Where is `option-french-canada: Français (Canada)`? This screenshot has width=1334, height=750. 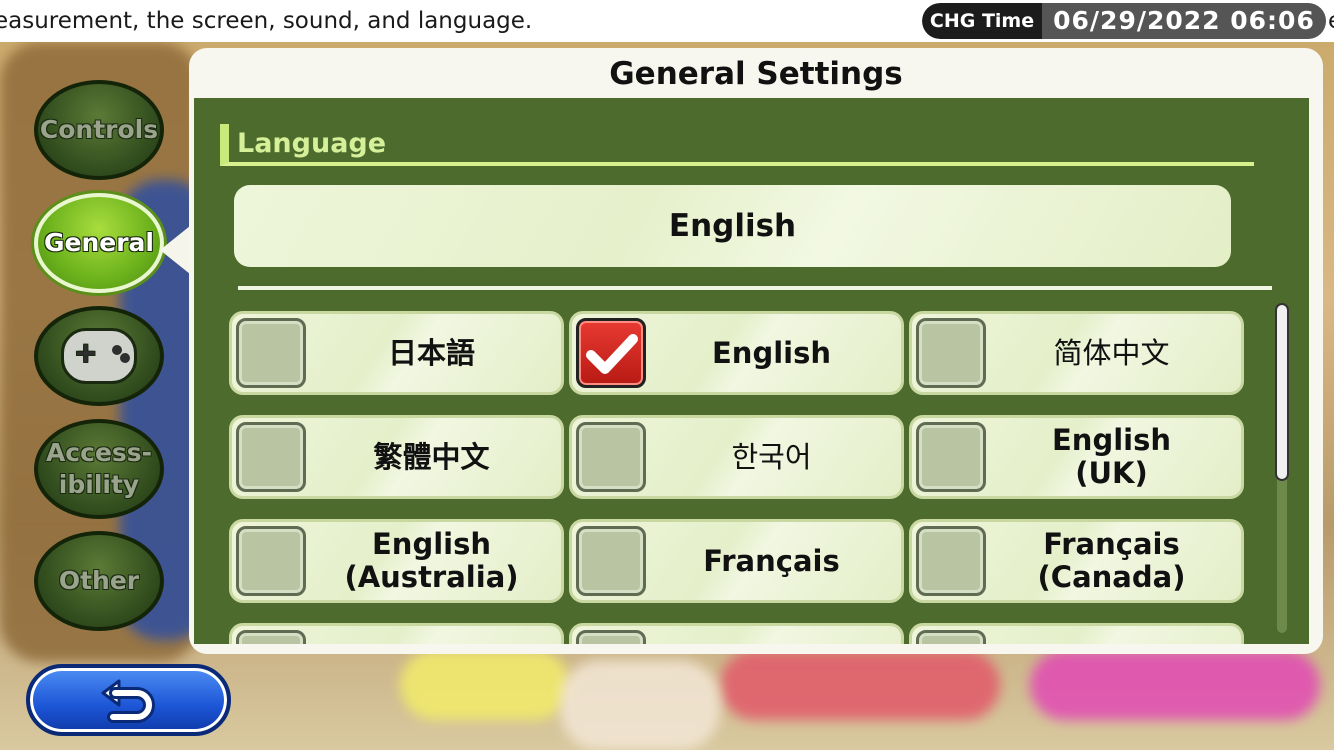
option-french-canada: Français (Canada) is located at coordinates (1076, 561).